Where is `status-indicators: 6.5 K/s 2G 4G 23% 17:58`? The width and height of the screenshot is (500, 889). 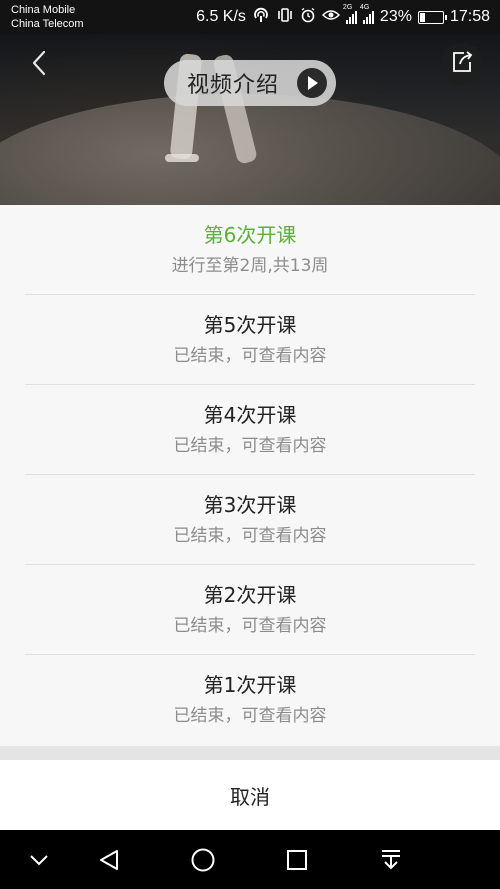
status-indicators: 6.5 K/s 2G 4G 23% 17:58 is located at coordinates (343, 17).